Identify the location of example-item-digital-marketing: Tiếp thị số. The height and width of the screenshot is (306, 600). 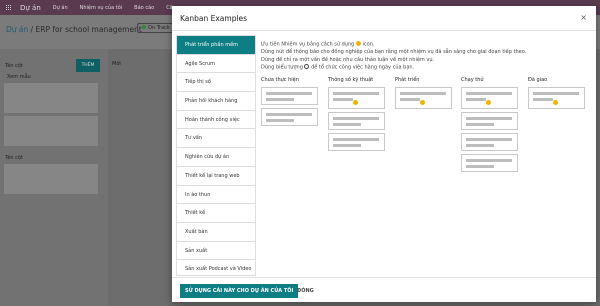
(216, 83).